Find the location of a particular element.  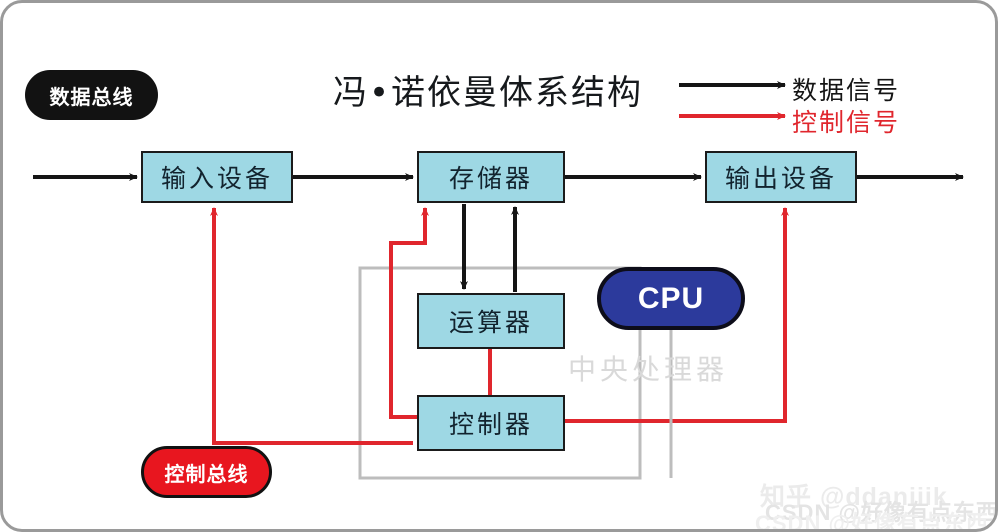

legend-label-control-signal: 控制信号 is located at coordinates (846, 122).